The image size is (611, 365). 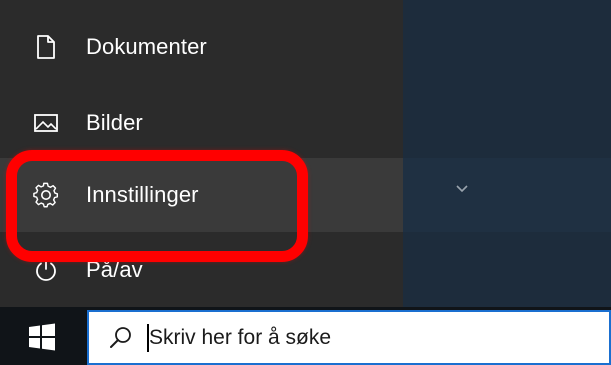 I want to click on windows-logo-icon, so click(x=42, y=337).